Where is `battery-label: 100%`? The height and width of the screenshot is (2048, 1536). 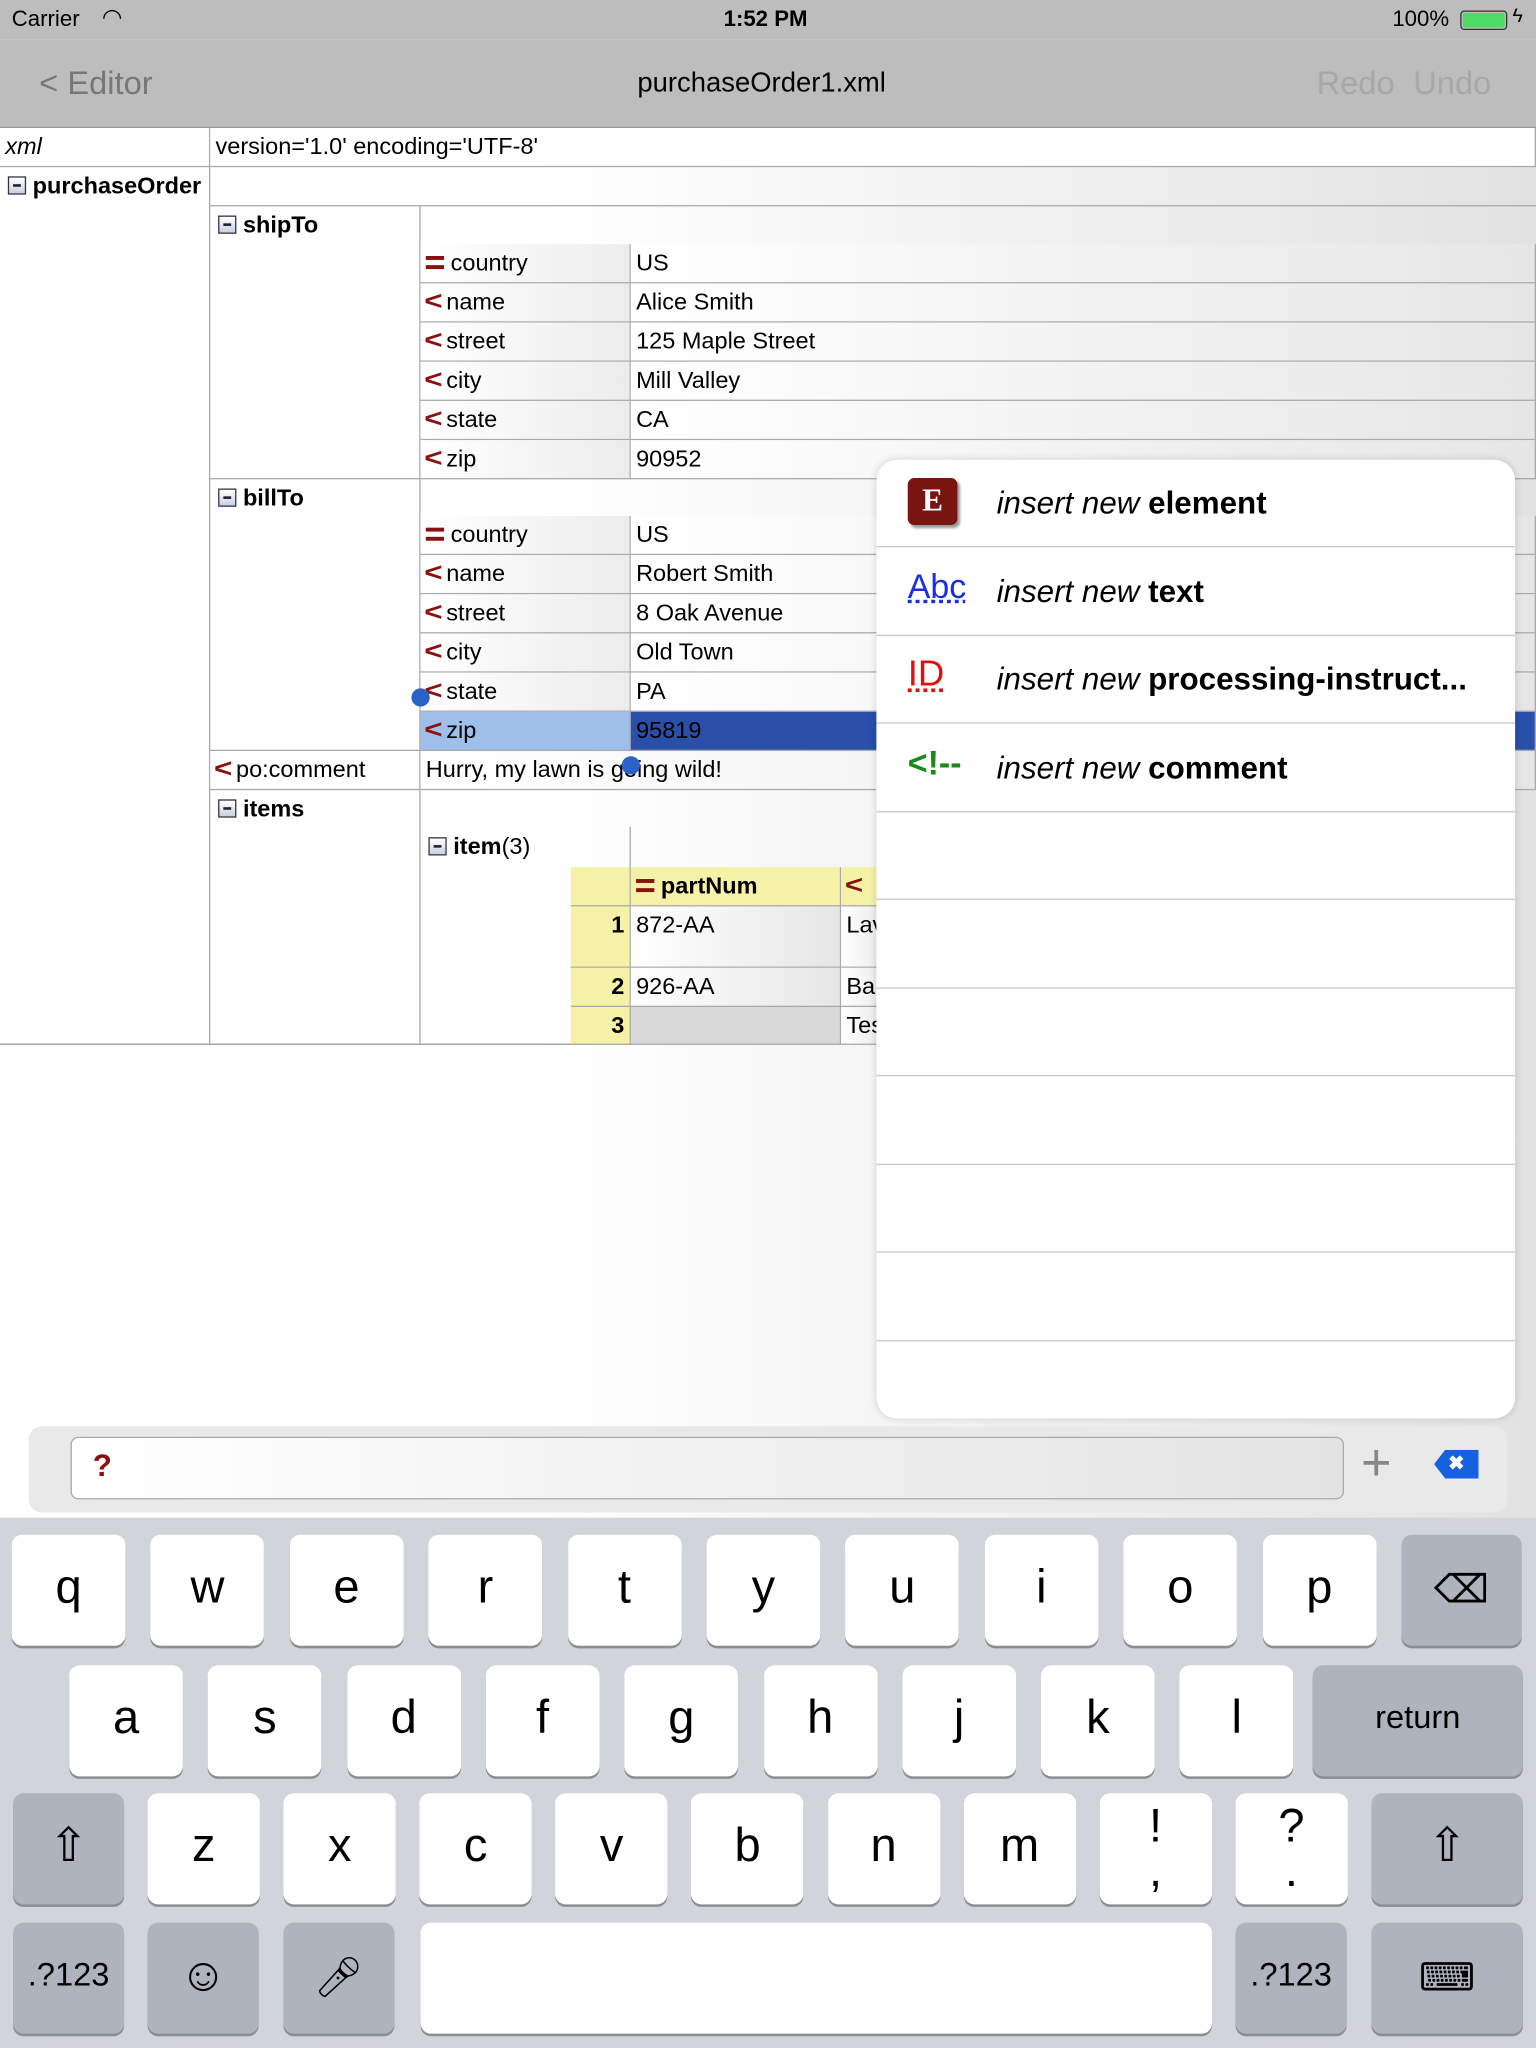 battery-label: 100% is located at coordinates (1421, 19).